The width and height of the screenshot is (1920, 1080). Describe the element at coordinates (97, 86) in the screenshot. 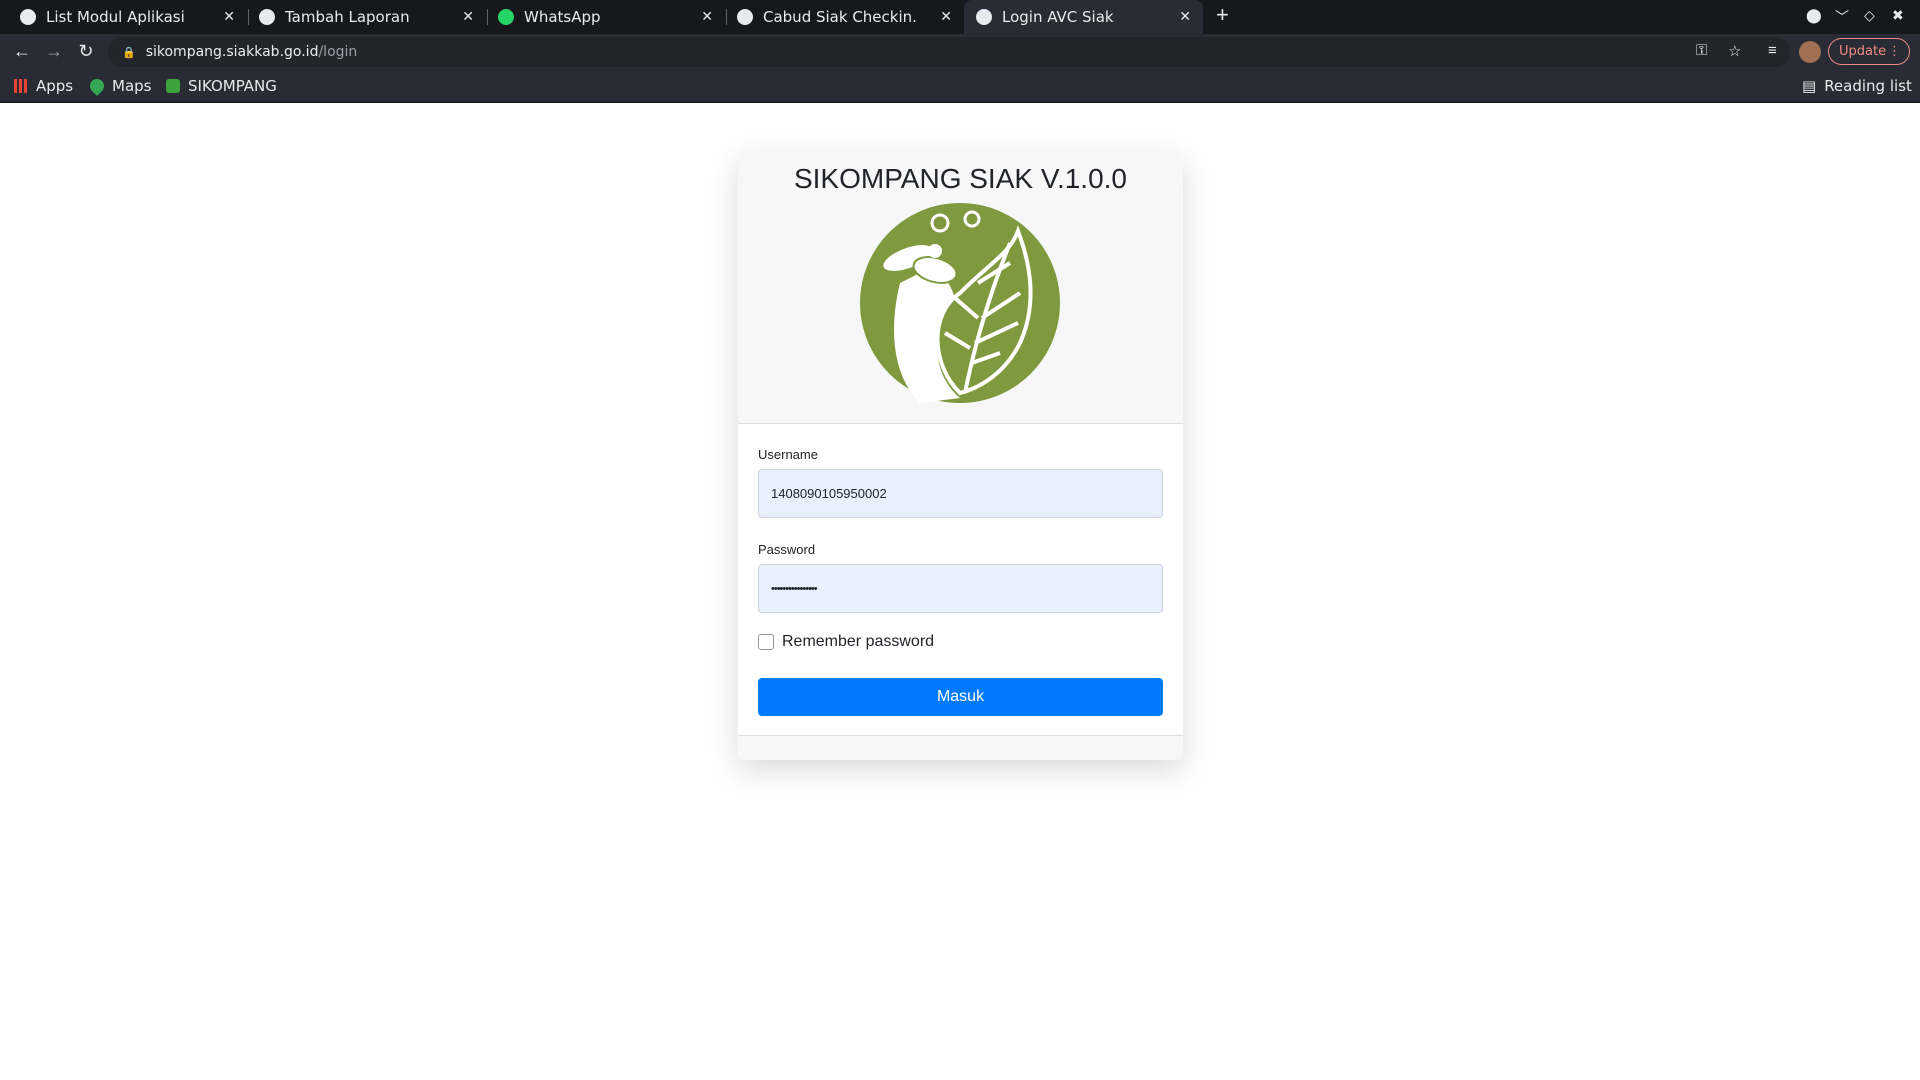

I see `maps-pin-icon` at that location.